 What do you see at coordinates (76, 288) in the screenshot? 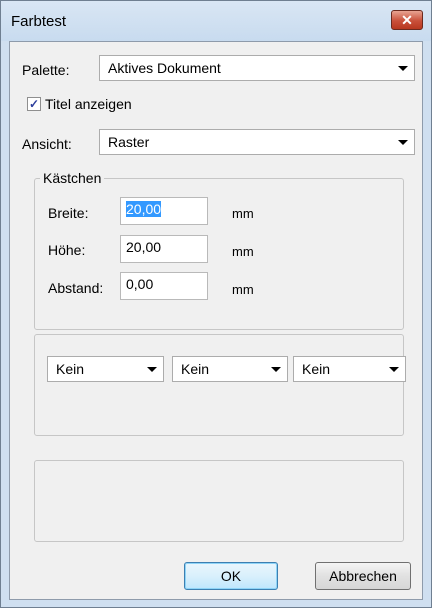
I see `spacing-label: Abstand:` at bounding box center [76, 288].